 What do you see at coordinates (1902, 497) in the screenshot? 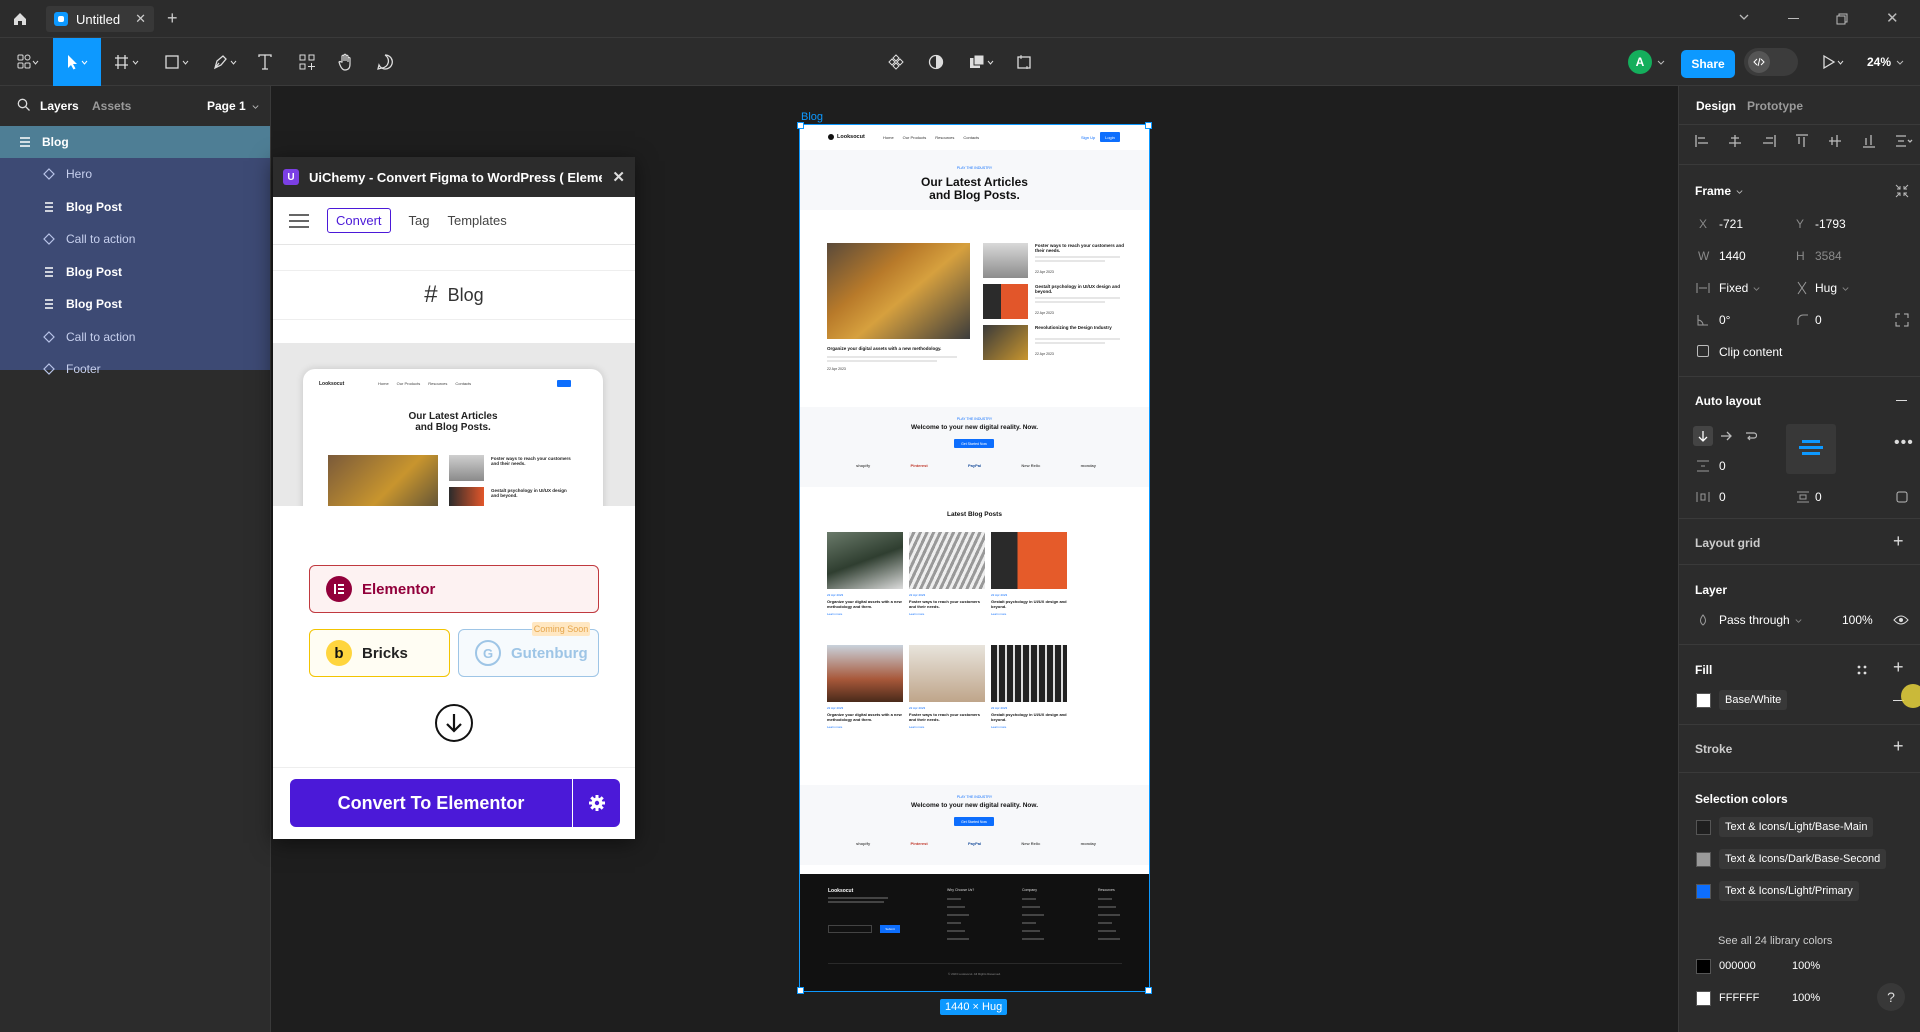
I see `individual-padding-icon` at bounding box center [1902, 497].